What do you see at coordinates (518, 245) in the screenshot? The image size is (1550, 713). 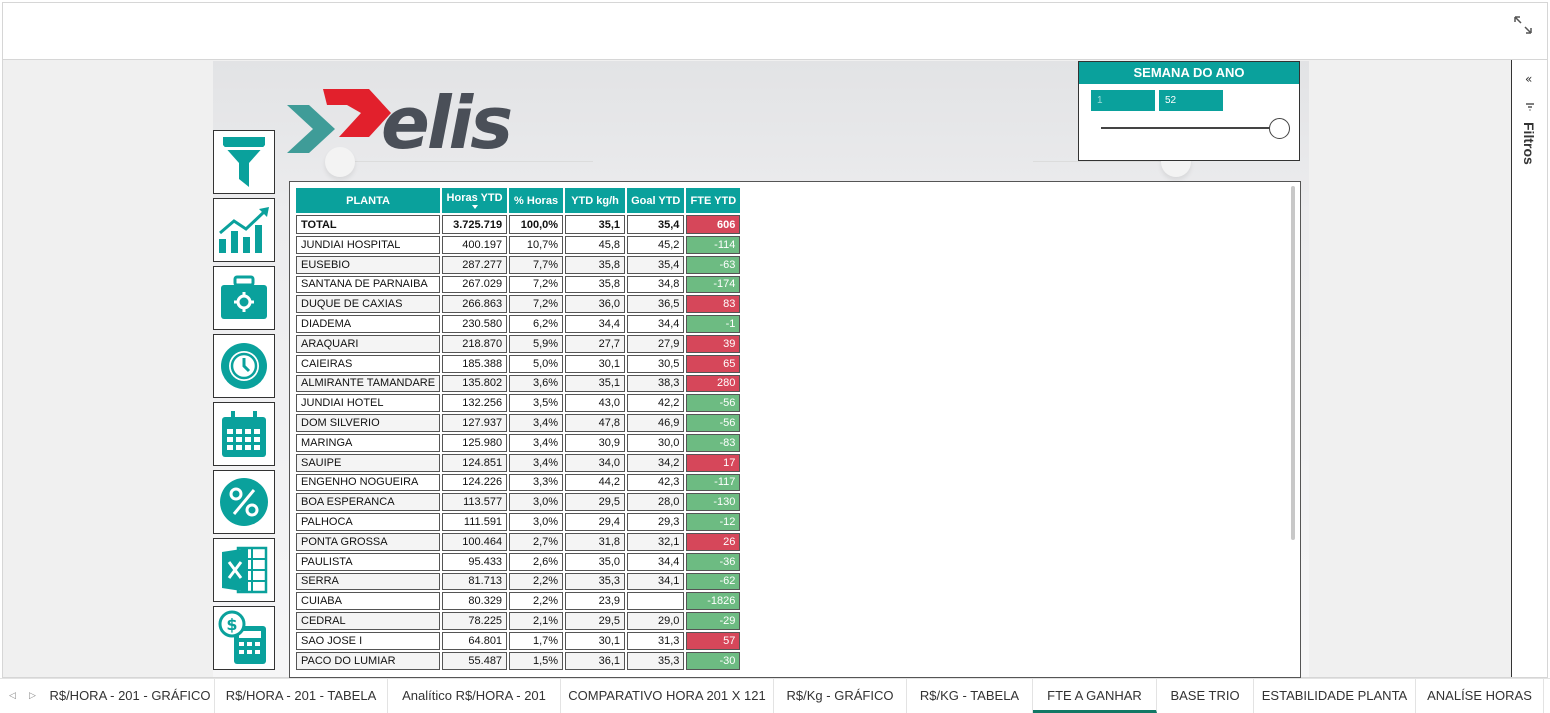 I see `table-row: JUNDIAI HOSPITAL 400.197 10,7% 45,8 45,2 -114` at bounding box center [518, 245].